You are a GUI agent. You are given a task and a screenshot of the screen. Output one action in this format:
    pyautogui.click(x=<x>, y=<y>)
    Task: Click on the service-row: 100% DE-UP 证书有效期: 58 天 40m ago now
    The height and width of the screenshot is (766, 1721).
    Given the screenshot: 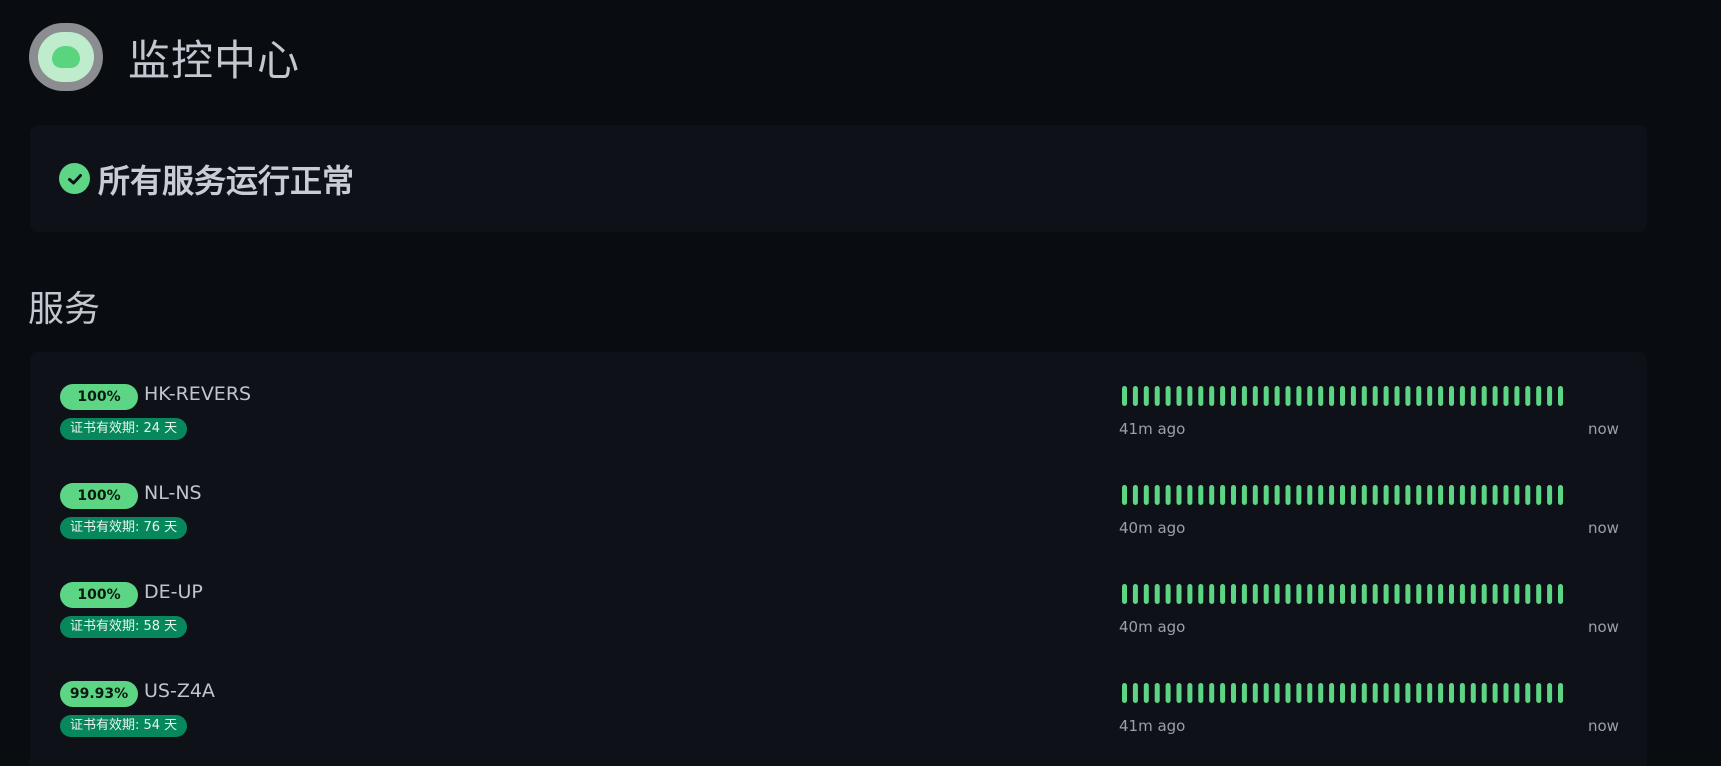 What is the action you would take?
    pyautogui.click(x=838, y=599)
    